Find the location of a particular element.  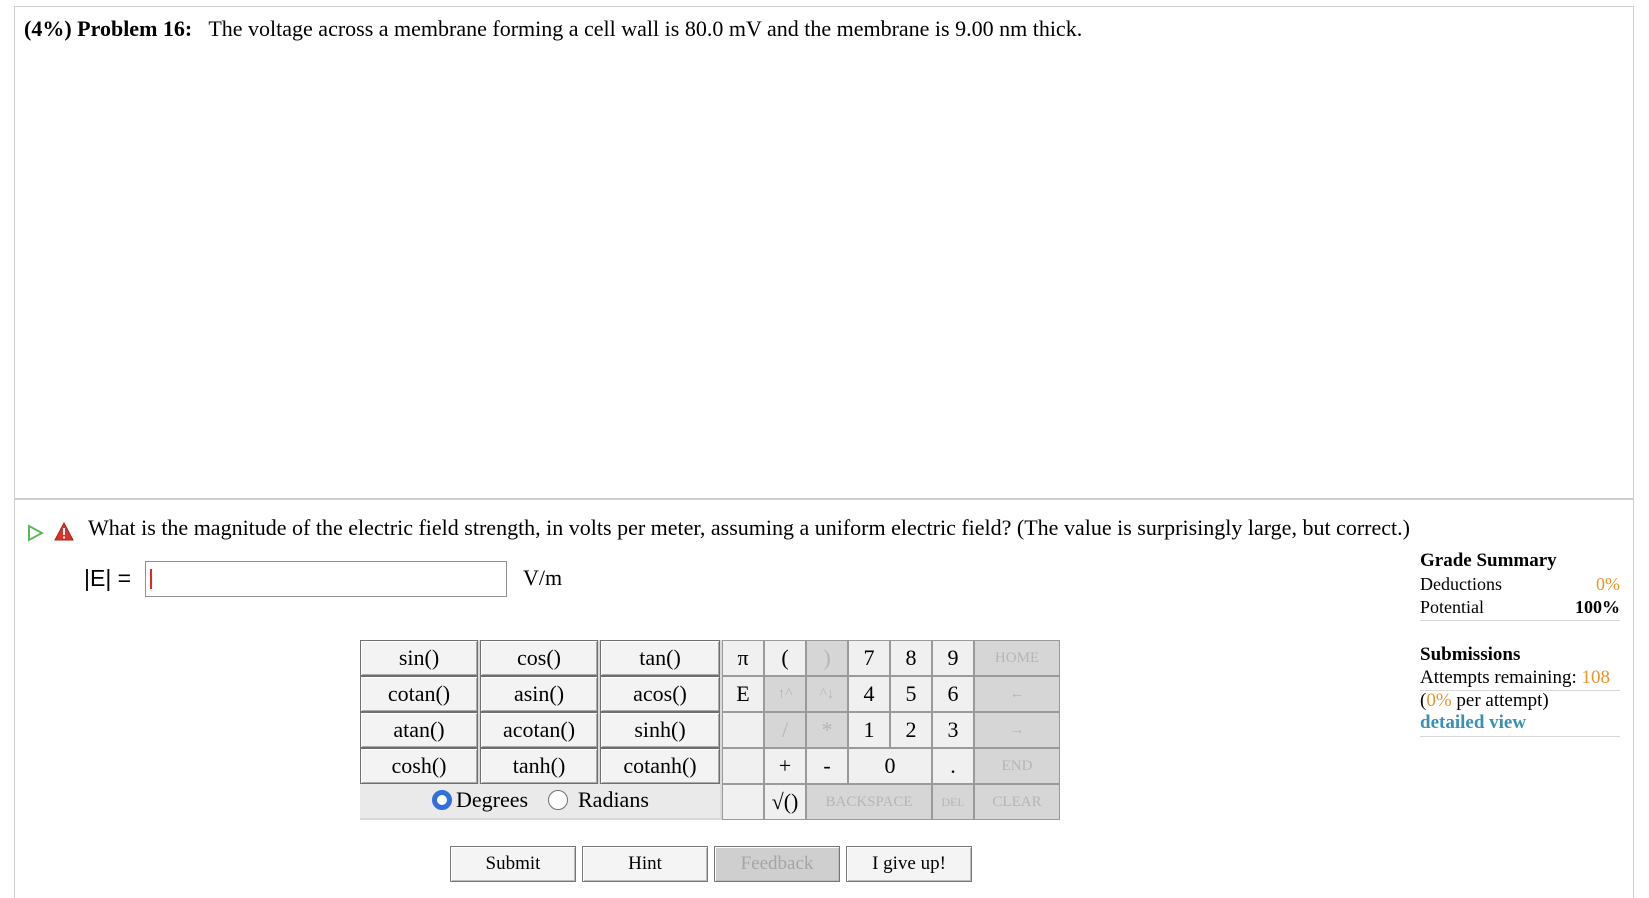

potential-value: 100% is located at coordinates (1597, 607).